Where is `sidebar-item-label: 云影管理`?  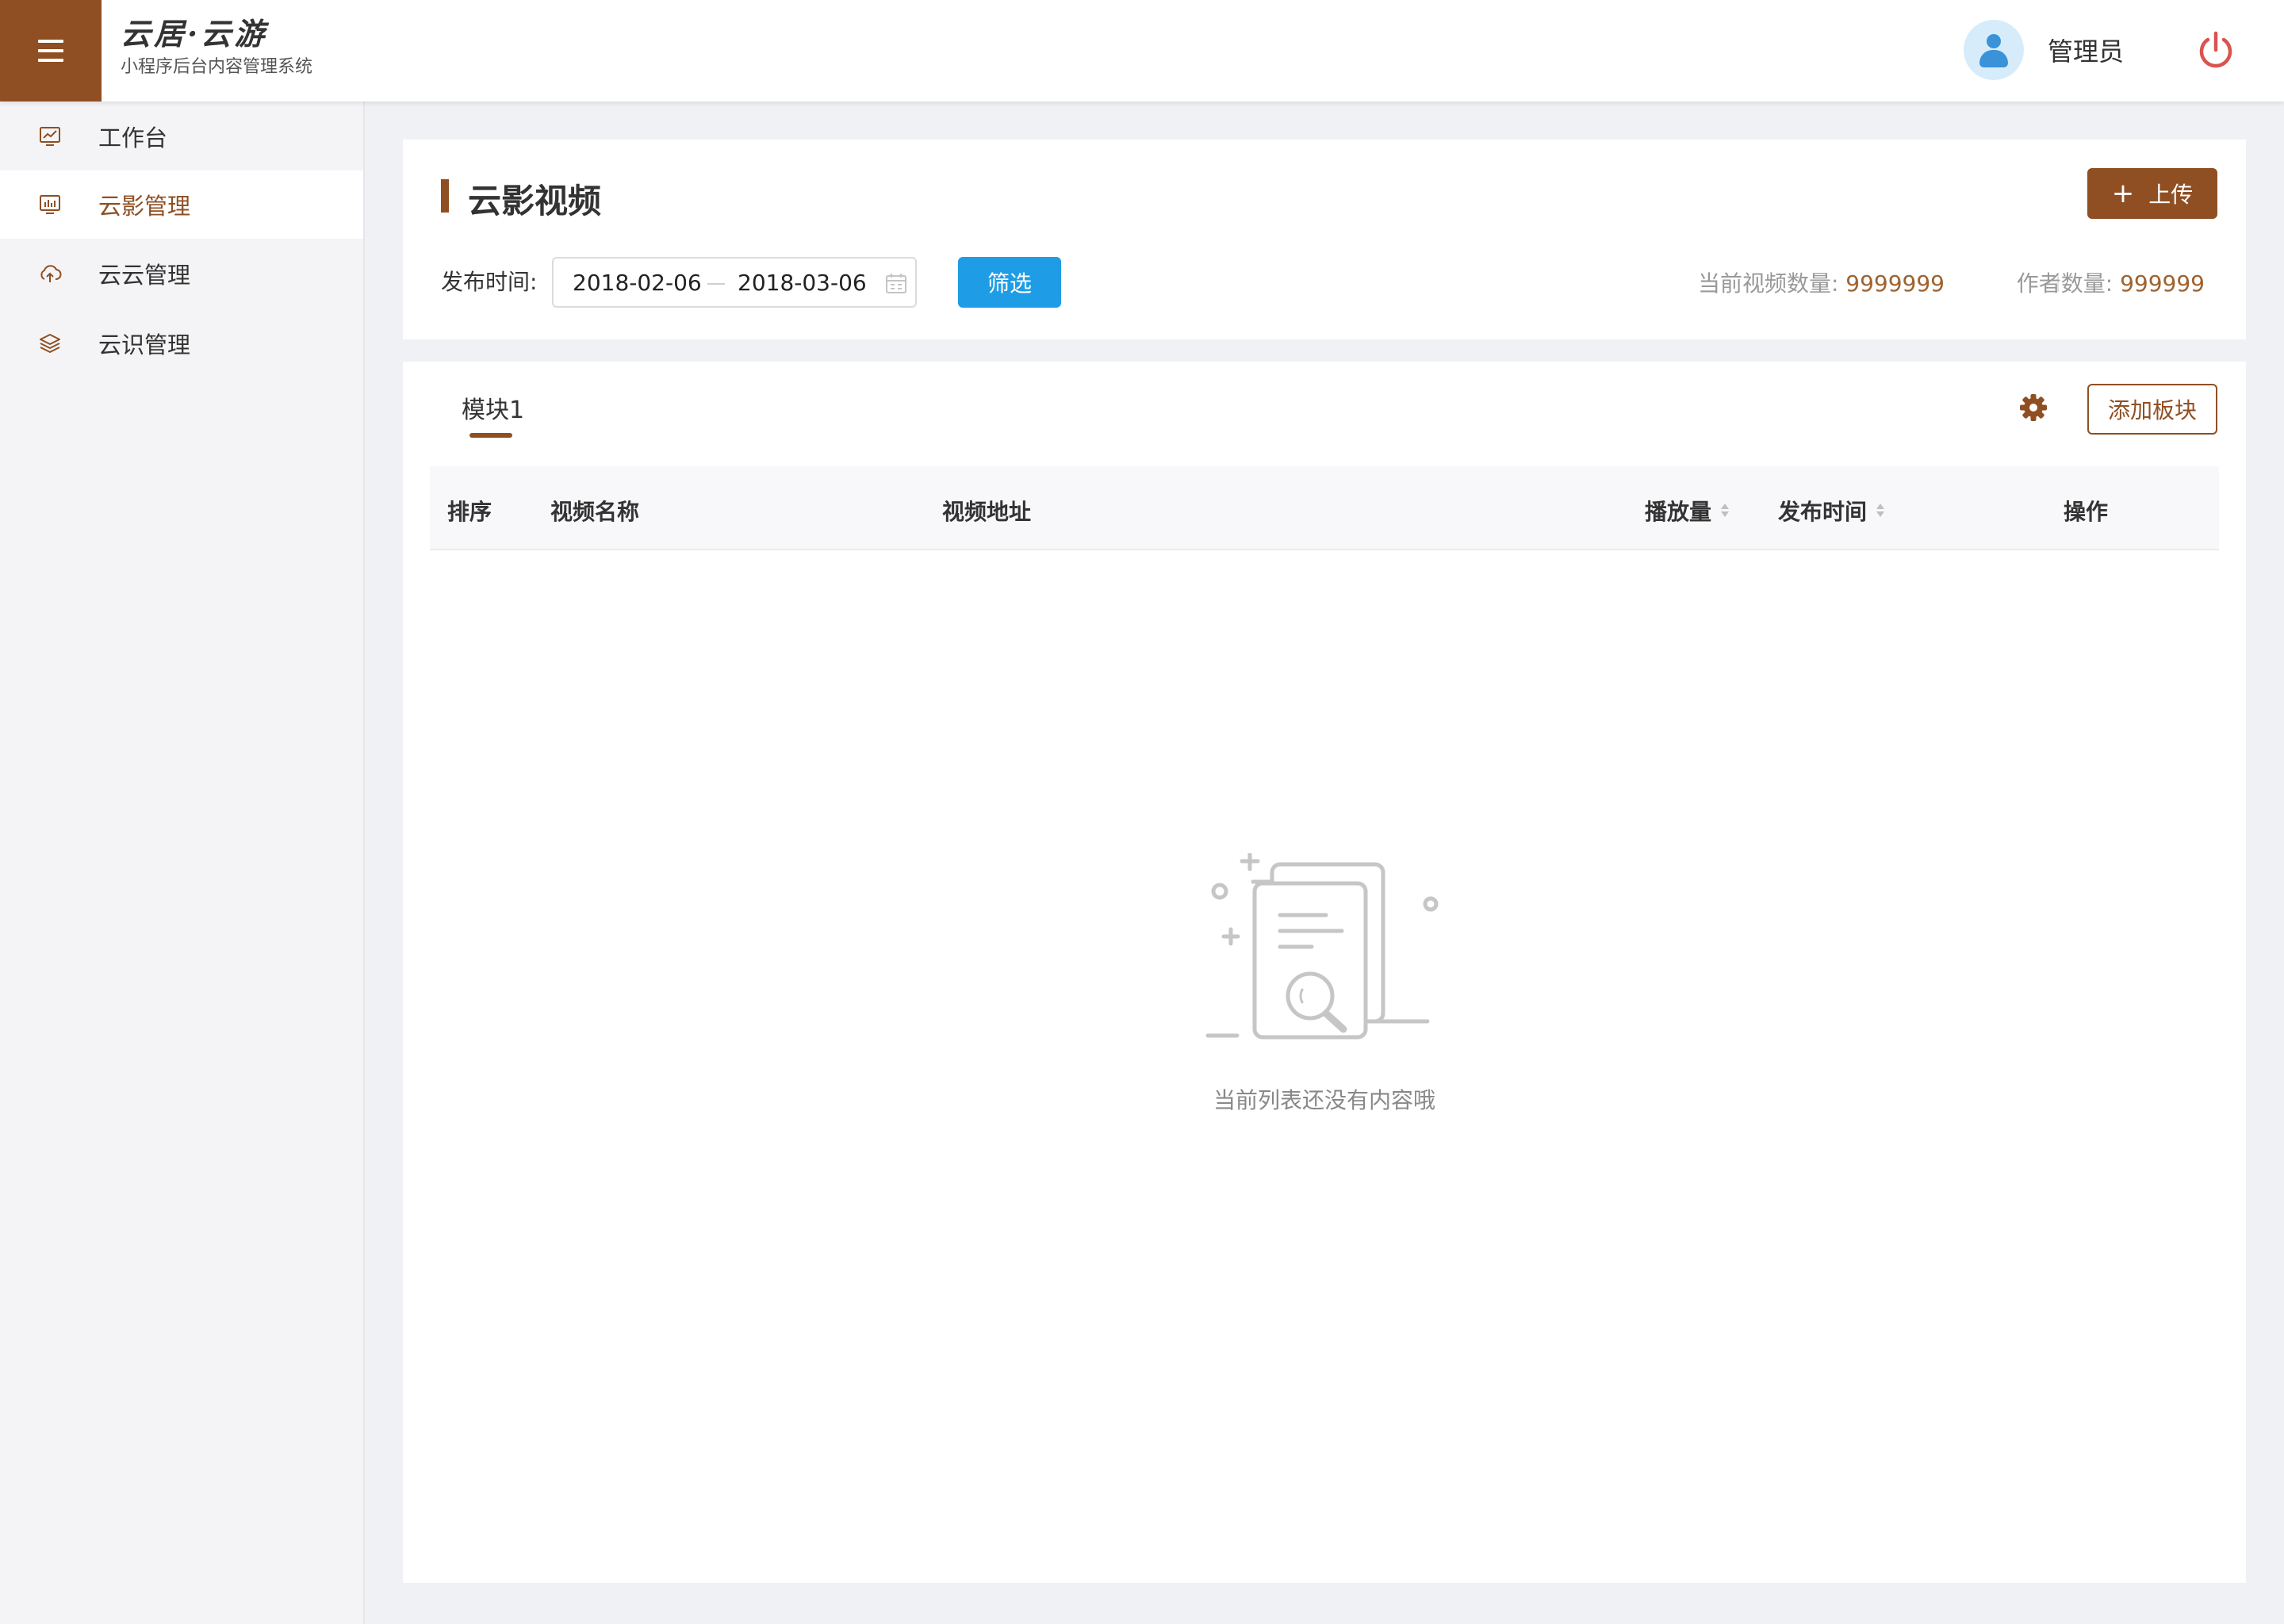
sidebar-item-label: 云影管理 is located at coordinates (144, 206).